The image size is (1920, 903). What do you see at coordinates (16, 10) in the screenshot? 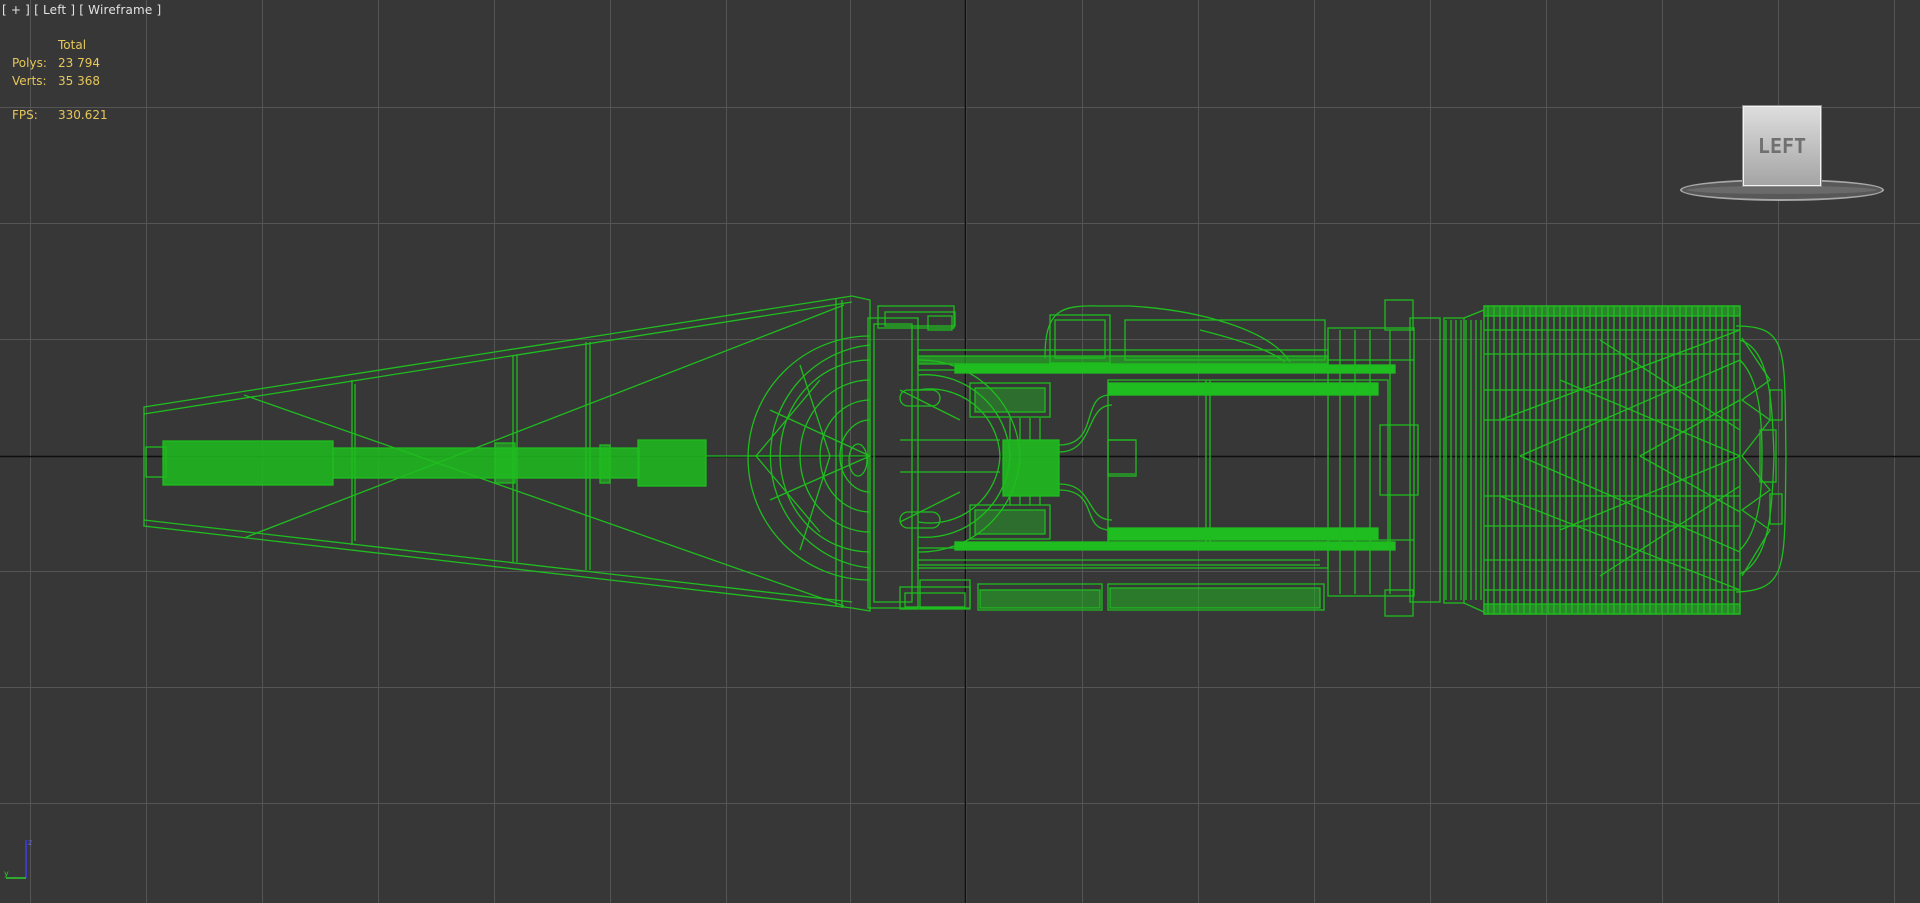
I see `viewport-plus-menu: [ + ]` at bounding box center [16, 10].